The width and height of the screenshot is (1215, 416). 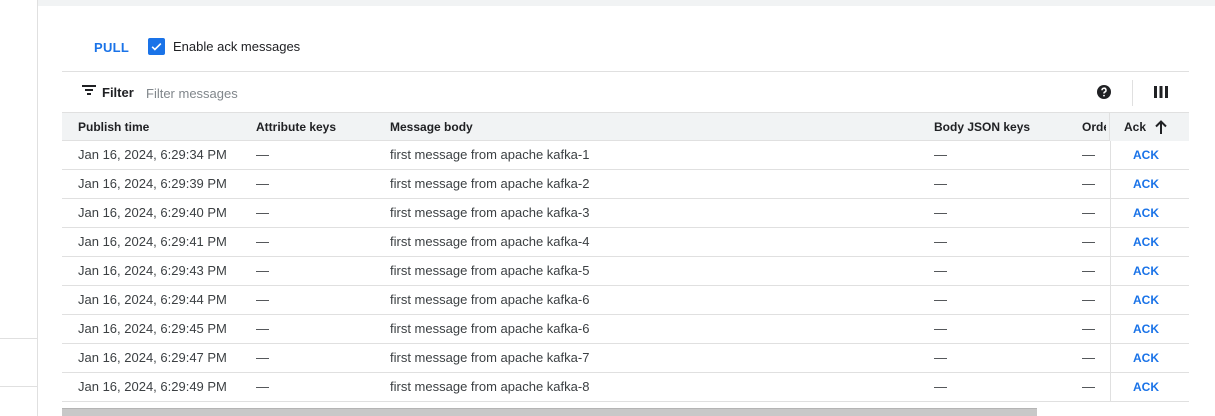 I want to click on cell-publish-time: Jan 16, 2024, 6:29:47 PM, so click(x=152, y=357).